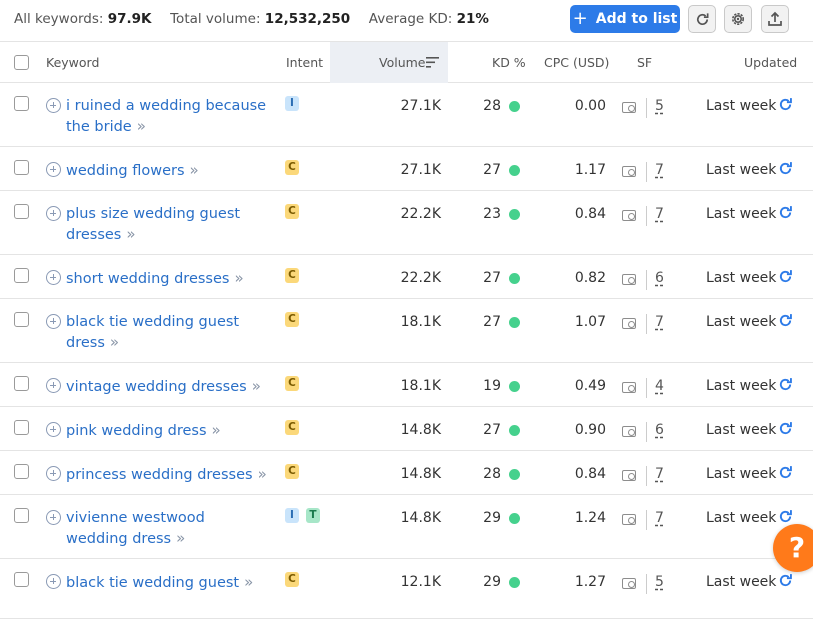 The width and height of the screenshot is (813, 619). What do you see at coordinates (147, 279) in the screenshot?
I see `keyword-text: short wedding dresses` at bounding box center [147, 279].